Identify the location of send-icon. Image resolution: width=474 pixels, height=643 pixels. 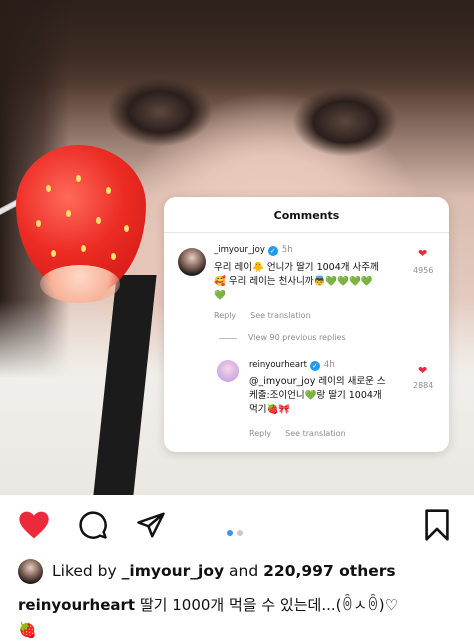
(151, 525).